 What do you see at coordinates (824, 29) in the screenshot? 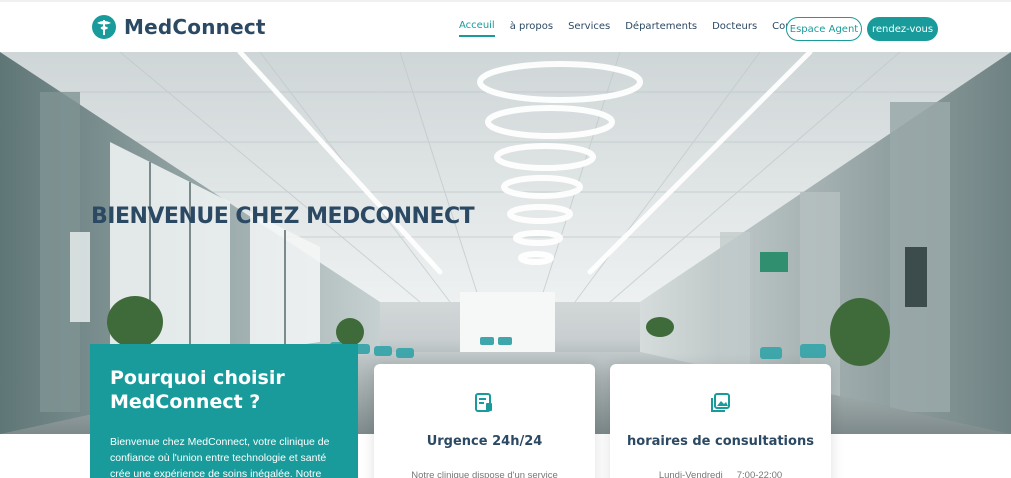
I see `agent-space-button: Espace Agent` at bounding box center [824, 29].